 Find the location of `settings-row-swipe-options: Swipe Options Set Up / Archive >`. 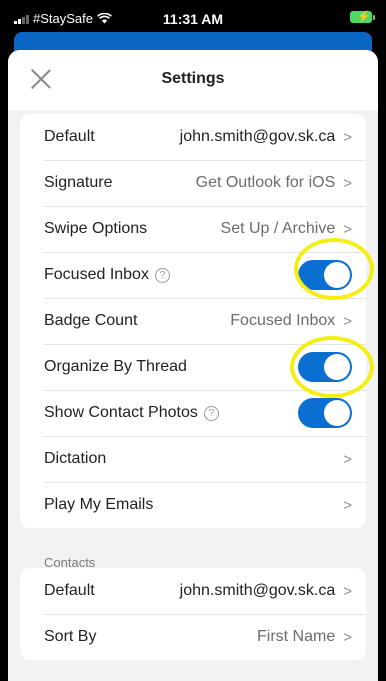

settings-row-swipe-options: Swipe Options Set Up / Archive > is located at coordinates (193, 229).